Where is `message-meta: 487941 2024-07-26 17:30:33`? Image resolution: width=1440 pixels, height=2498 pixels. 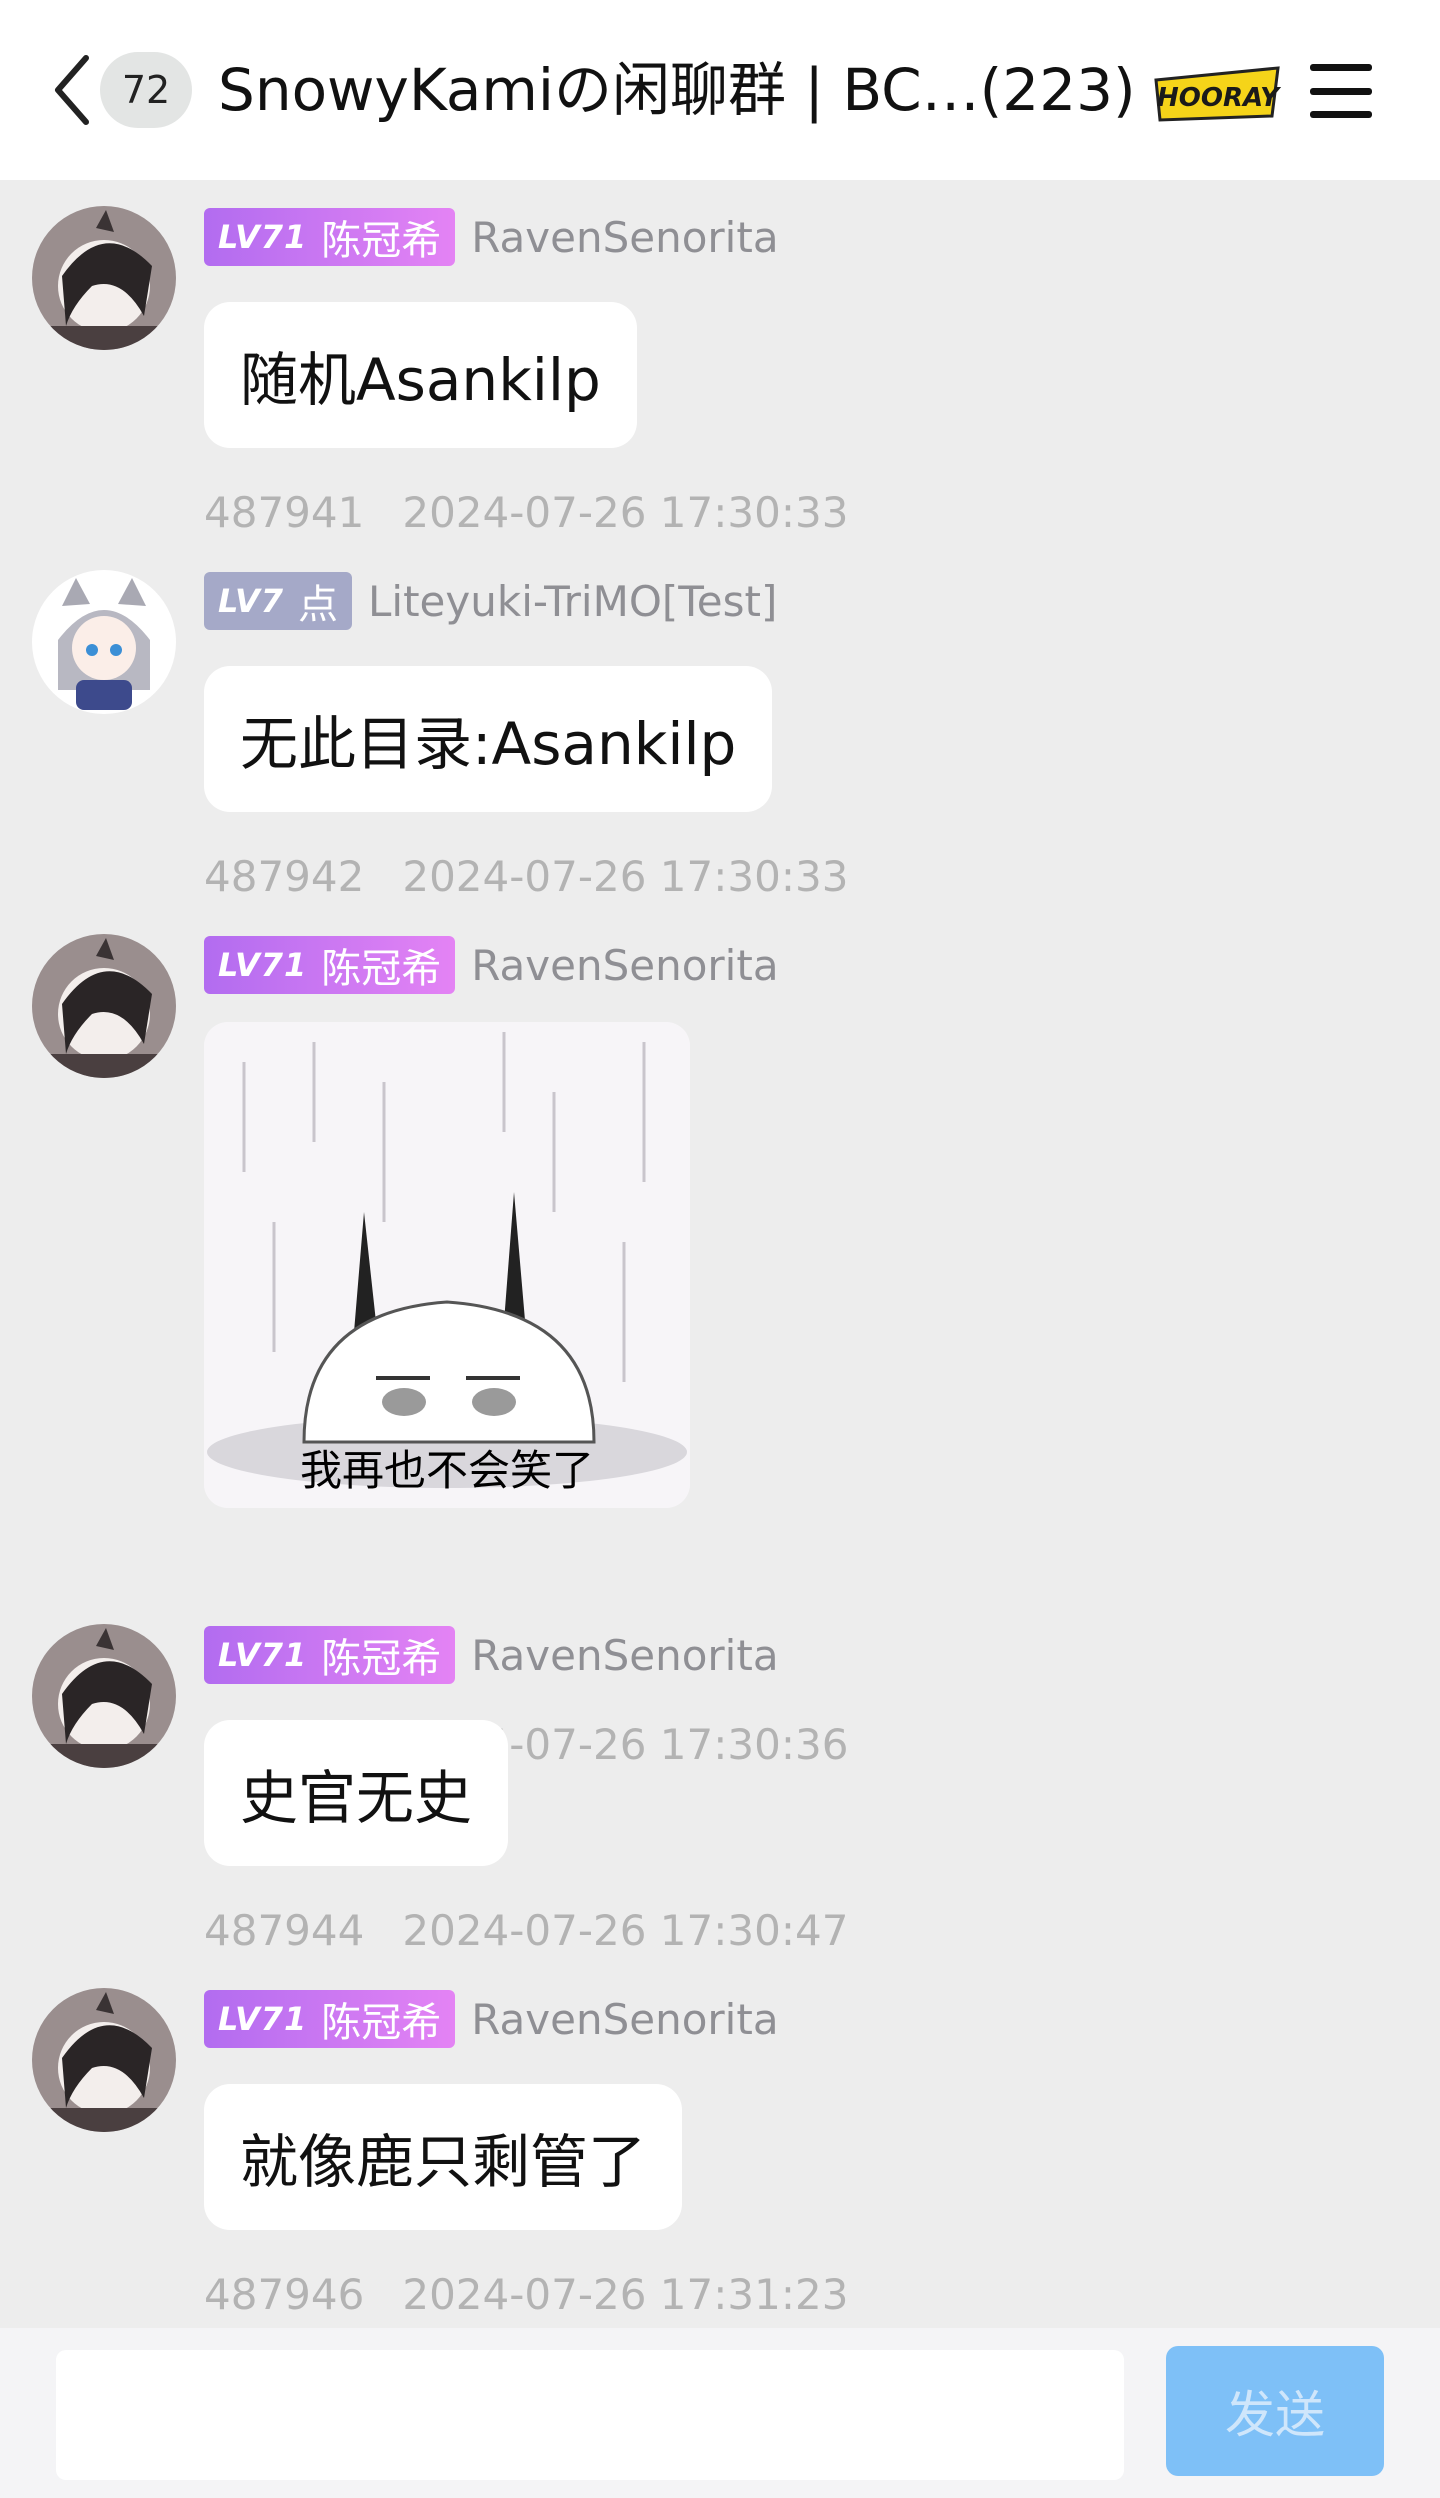 message-meta: 487941 2024-07-26 17:30:33 is located at coordinates (526, 513).